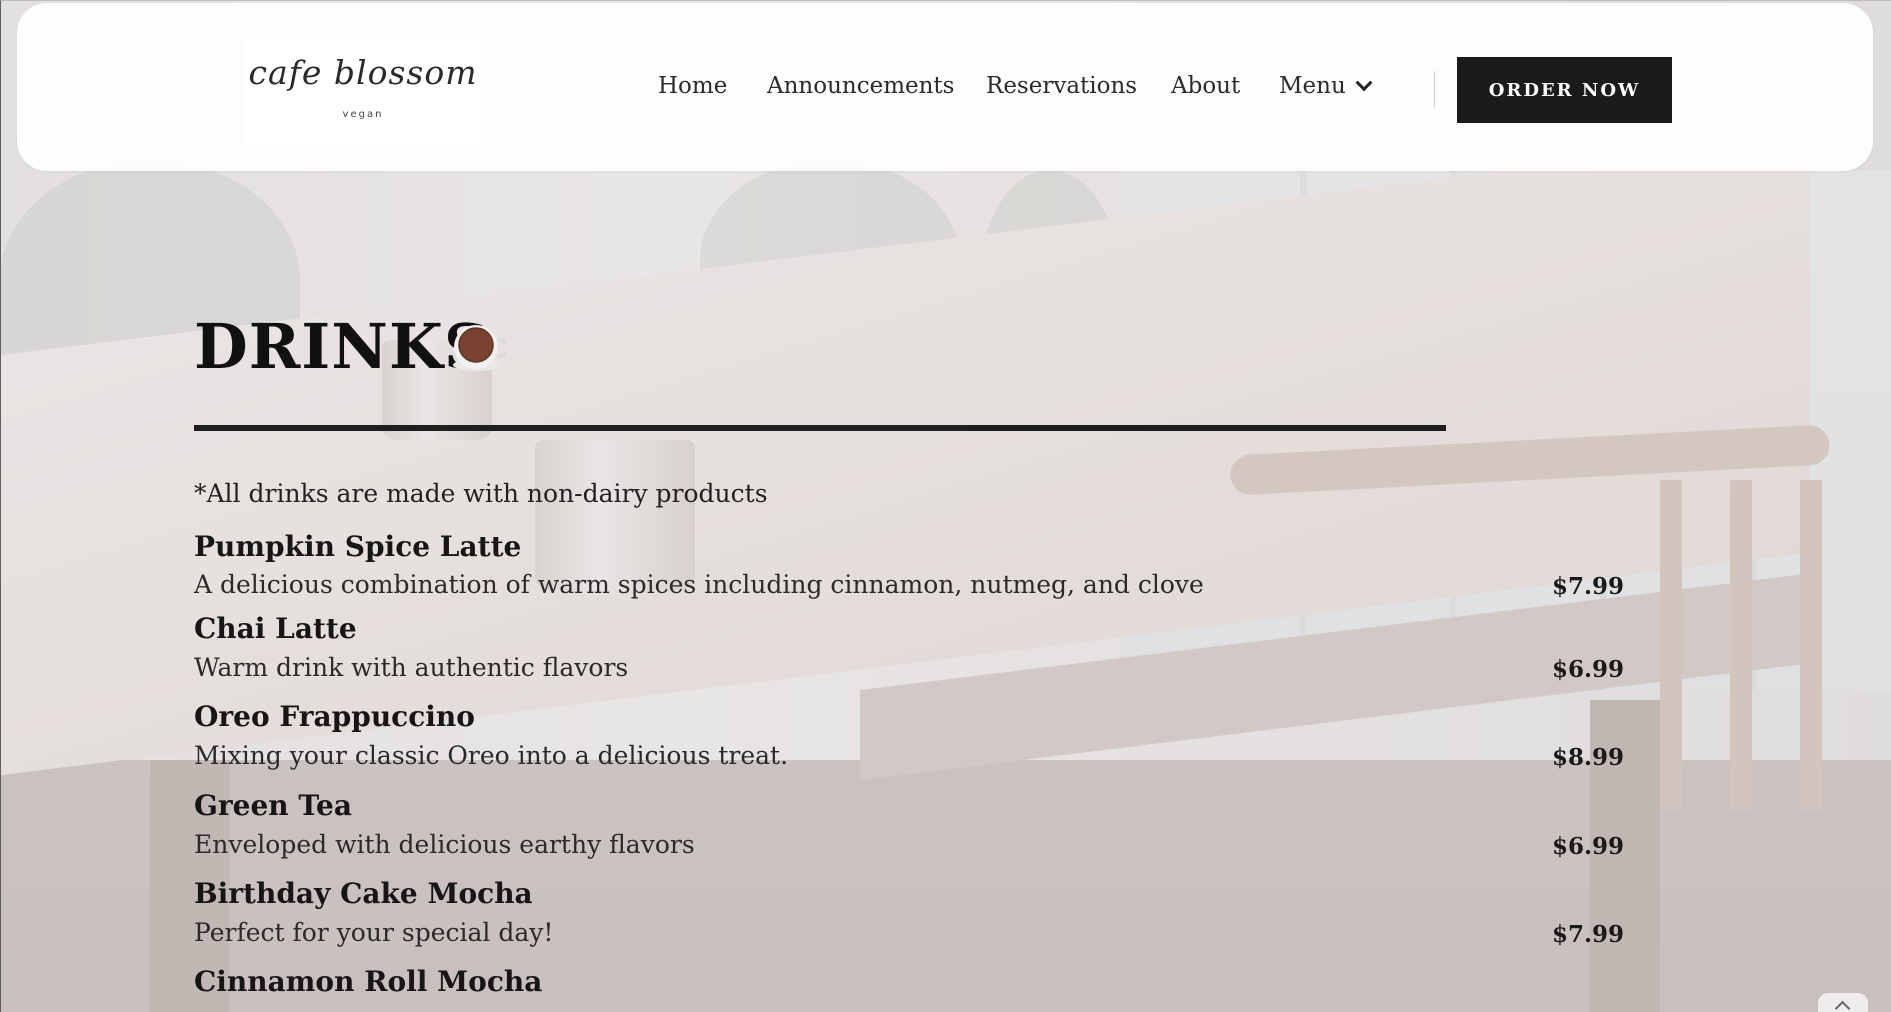 The width and height of the screenshot is (1891, 1012). I want to click on logo-script: cafe blossom, so click(363, 72).